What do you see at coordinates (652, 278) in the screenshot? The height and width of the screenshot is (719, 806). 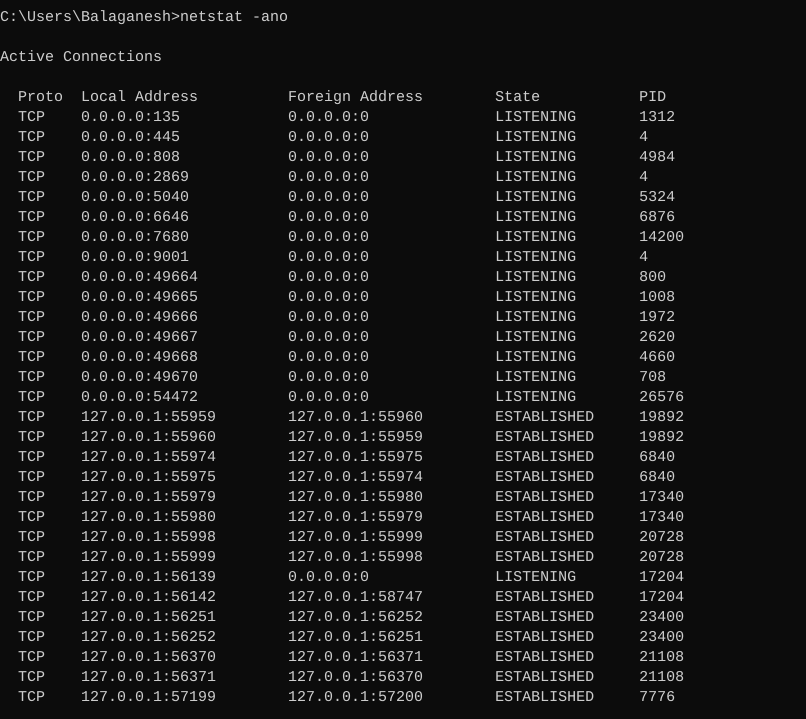 I see `table-cell: 800` at bounding box center [652, 278].